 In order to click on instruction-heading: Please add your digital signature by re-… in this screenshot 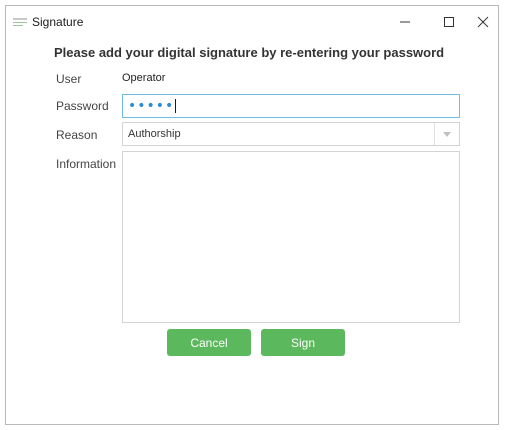, I will do `click(249, 52)`.